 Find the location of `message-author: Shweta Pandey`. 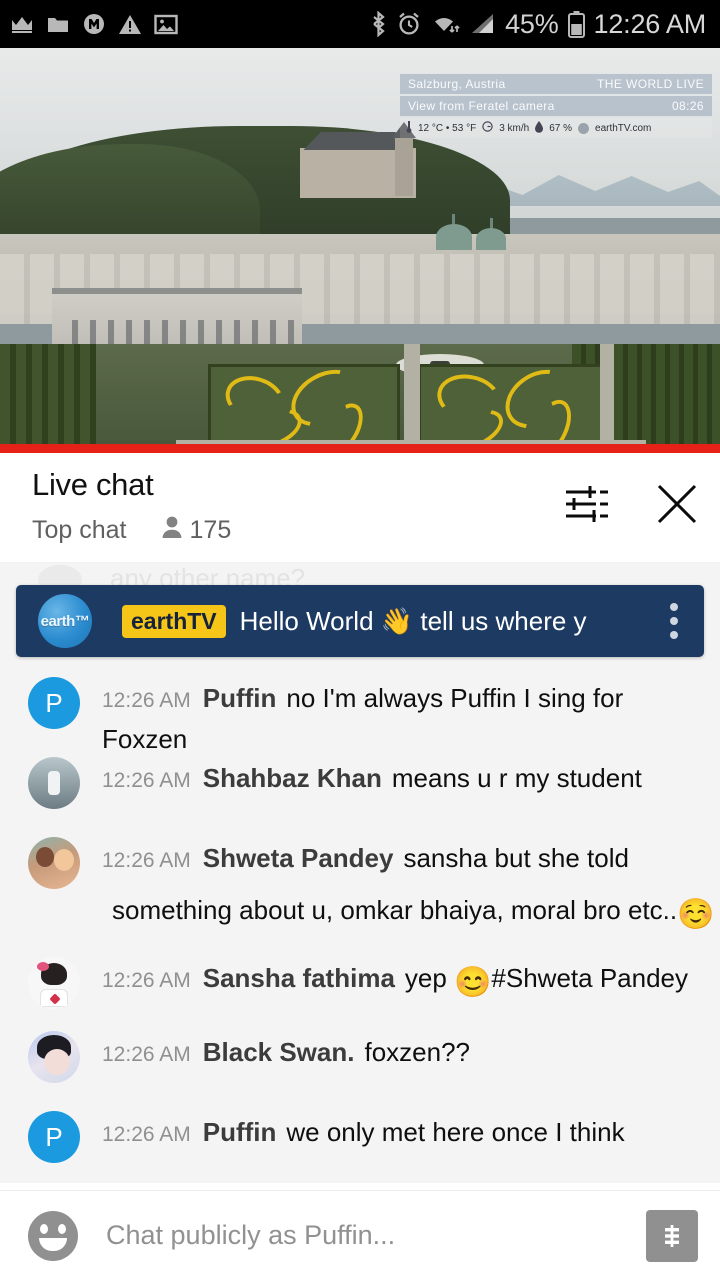

message-author: Shweta Pandey is located at coordinates (298, 858).